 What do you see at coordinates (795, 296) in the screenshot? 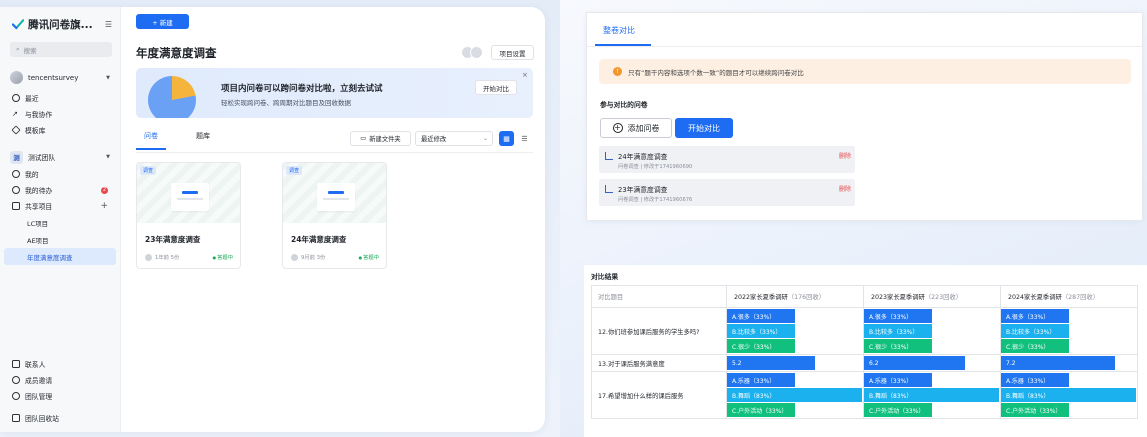
I see `header-column: 2022家长夏季调研（176回收）` at bounding box center [795, 296].